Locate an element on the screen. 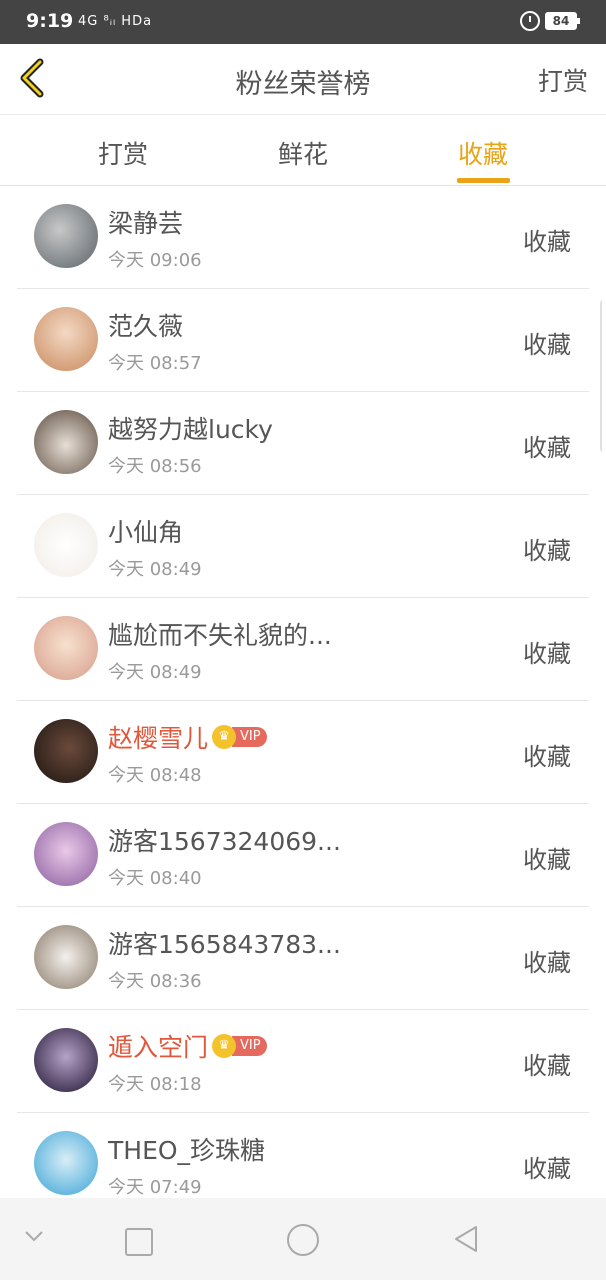 This screenshot has height=1280, width=606. scrollbar is located at coordinates (603, 376).